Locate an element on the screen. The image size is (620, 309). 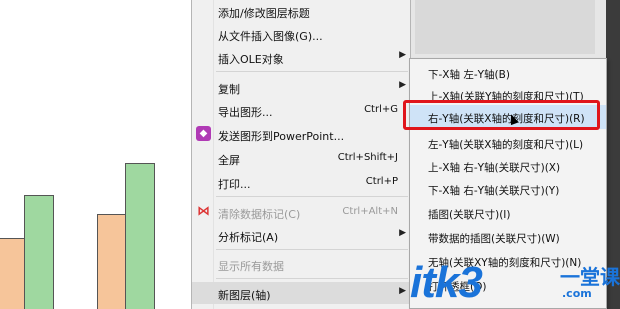
submenu-item-inset-with-data: 带数据的插图(关联尺寸)(W) is located at coordinates (508, 237).